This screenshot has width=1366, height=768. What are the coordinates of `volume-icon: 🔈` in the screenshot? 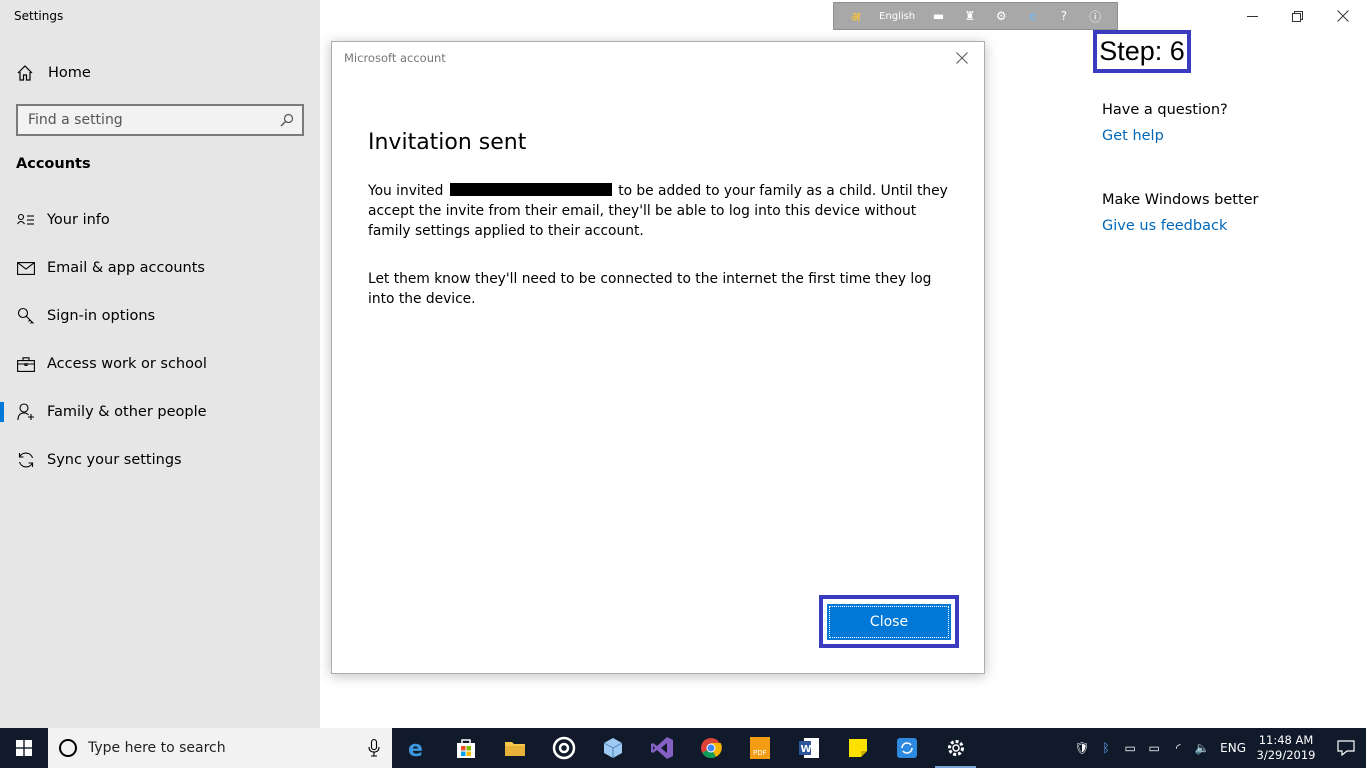 It's located at (1202, 748).